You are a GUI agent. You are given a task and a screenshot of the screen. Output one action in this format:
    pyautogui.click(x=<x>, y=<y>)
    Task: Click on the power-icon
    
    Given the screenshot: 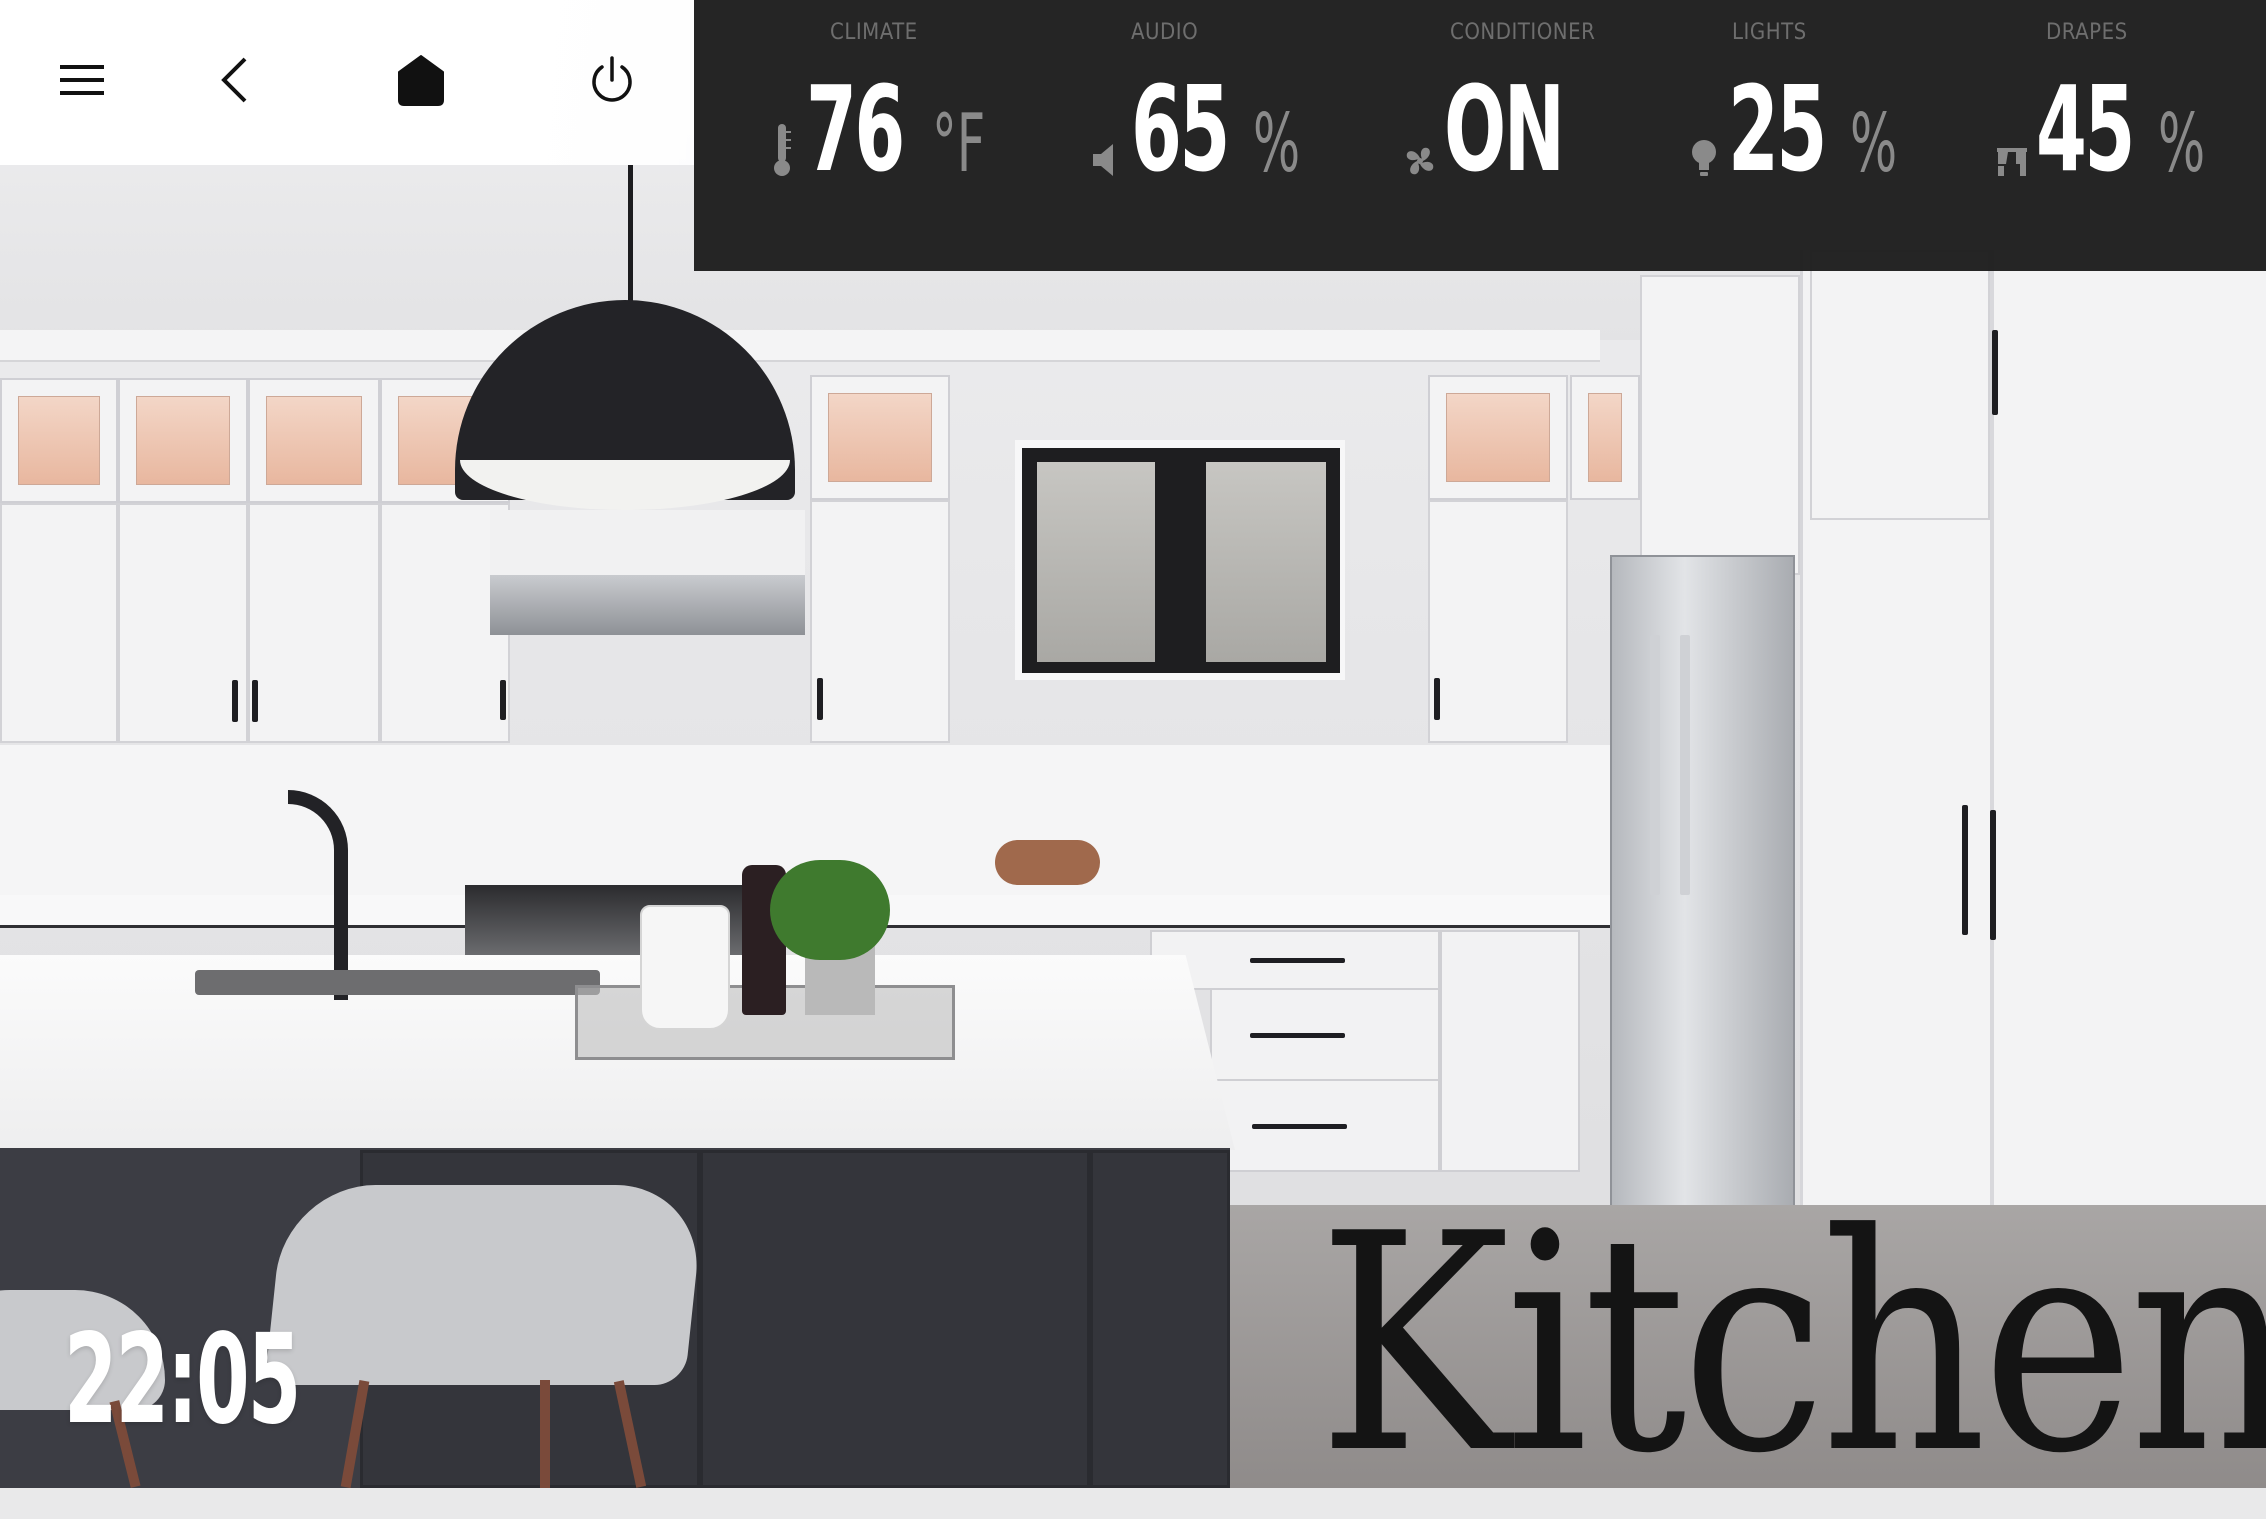 What is the action you would take?
    pyautogui.click(x=612, y=80)
    